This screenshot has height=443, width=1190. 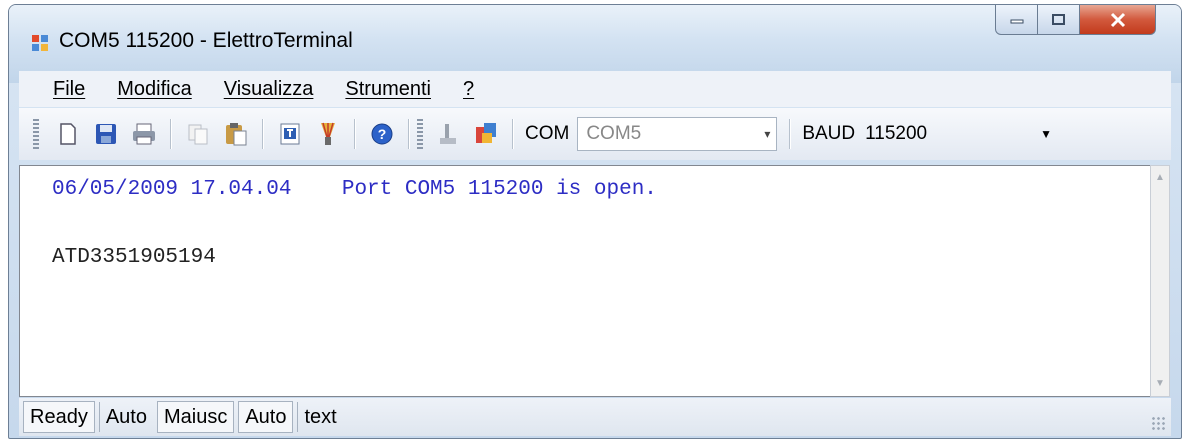 What do you see at coordinates (614, 133) in the screenshot?
I see `com-port-value: COM5` at bounding box center [614, 133].